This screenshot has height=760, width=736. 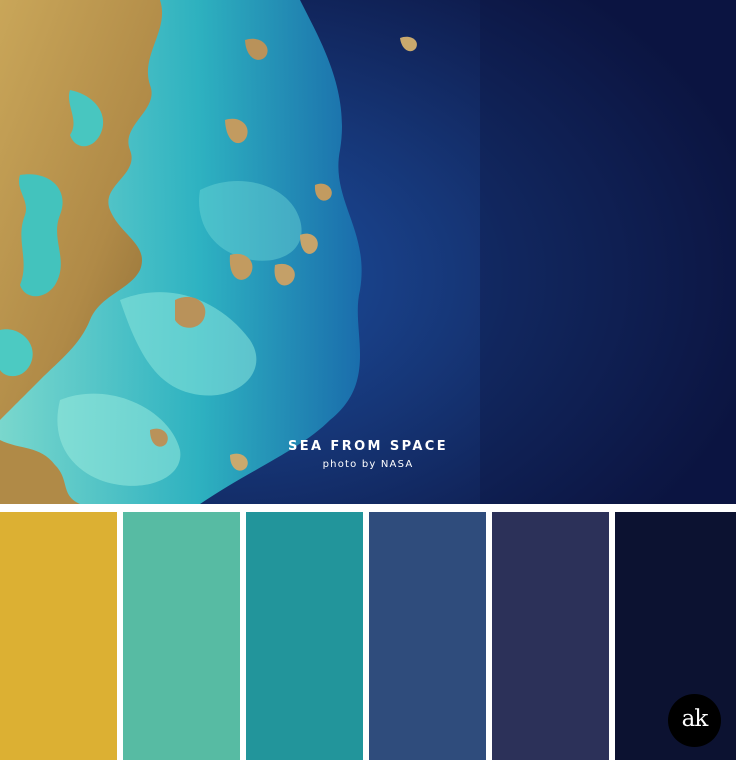 I want to click on photo-title: SEA FROM SPACE, so click(x=367, y=446).